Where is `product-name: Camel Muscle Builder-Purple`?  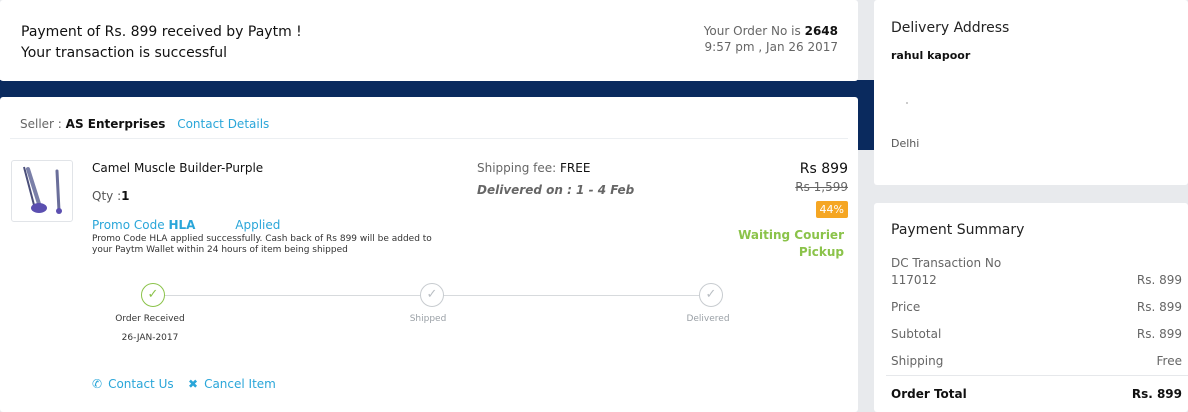 product-name: Camel Muscle Builder-Purple is located at coordinates (177, 168).